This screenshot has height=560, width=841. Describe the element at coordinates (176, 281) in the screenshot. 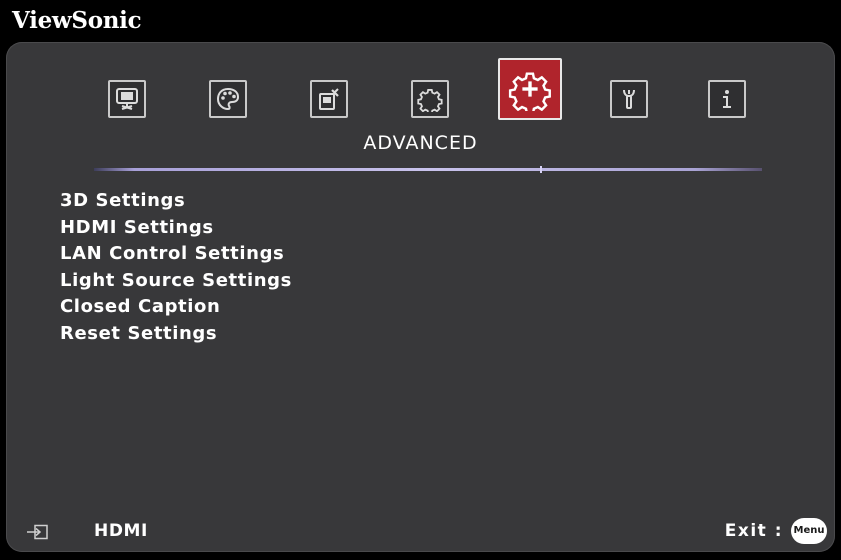

I see `menu-item-light-source-settings: Light Source Settings` at that location.